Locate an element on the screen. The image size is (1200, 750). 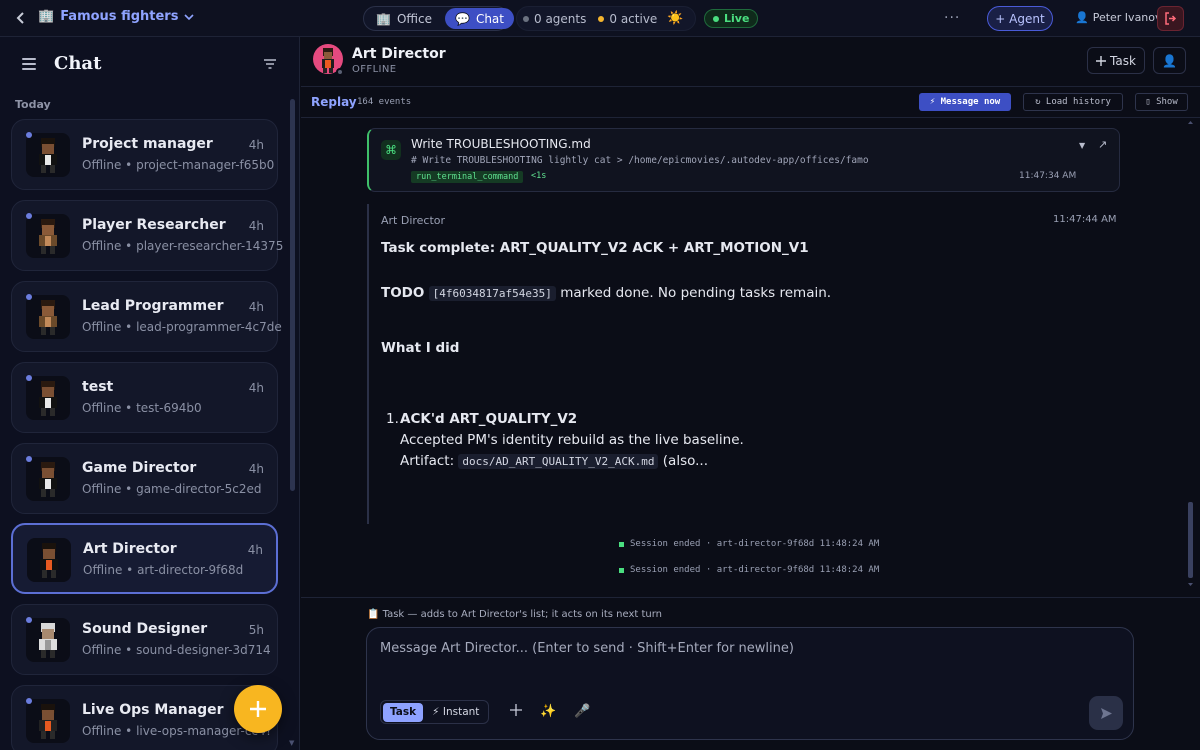
chat-bubble-icon: 💬 is located at coordinates (462, 18).